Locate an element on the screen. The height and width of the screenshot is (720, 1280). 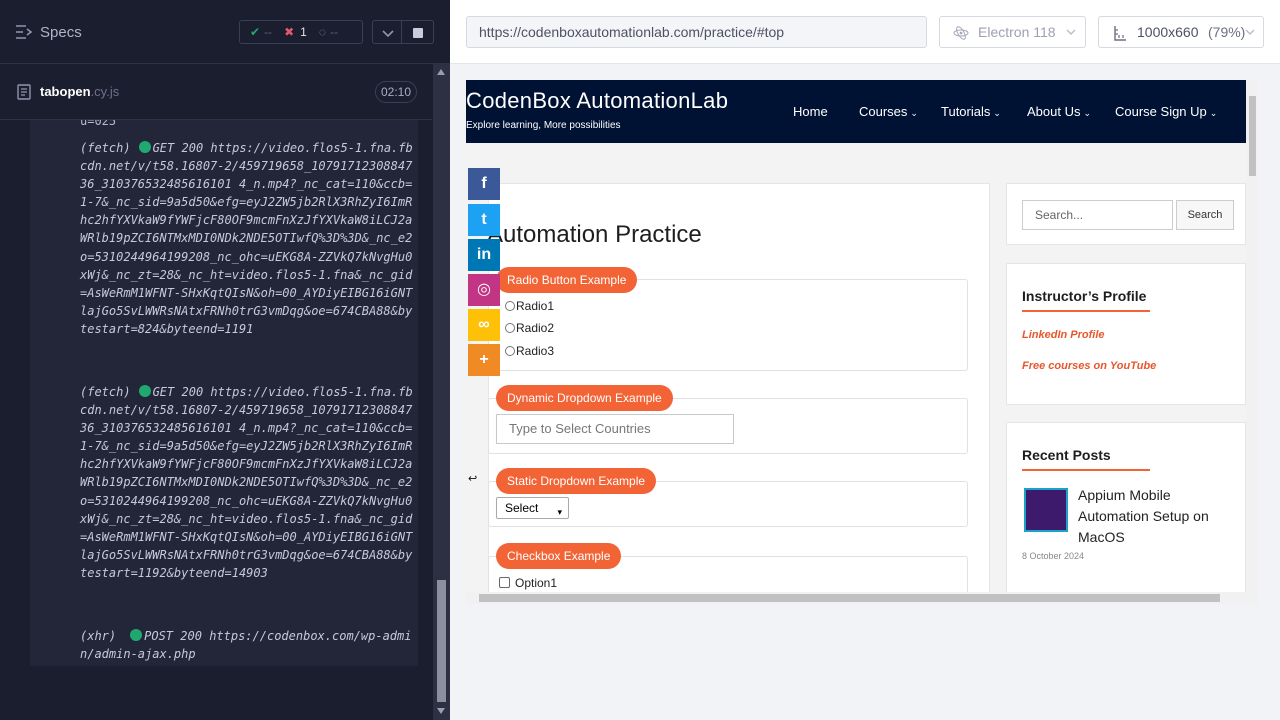
viewport-size: 1000x660 is located at coordinates (1168, 32).